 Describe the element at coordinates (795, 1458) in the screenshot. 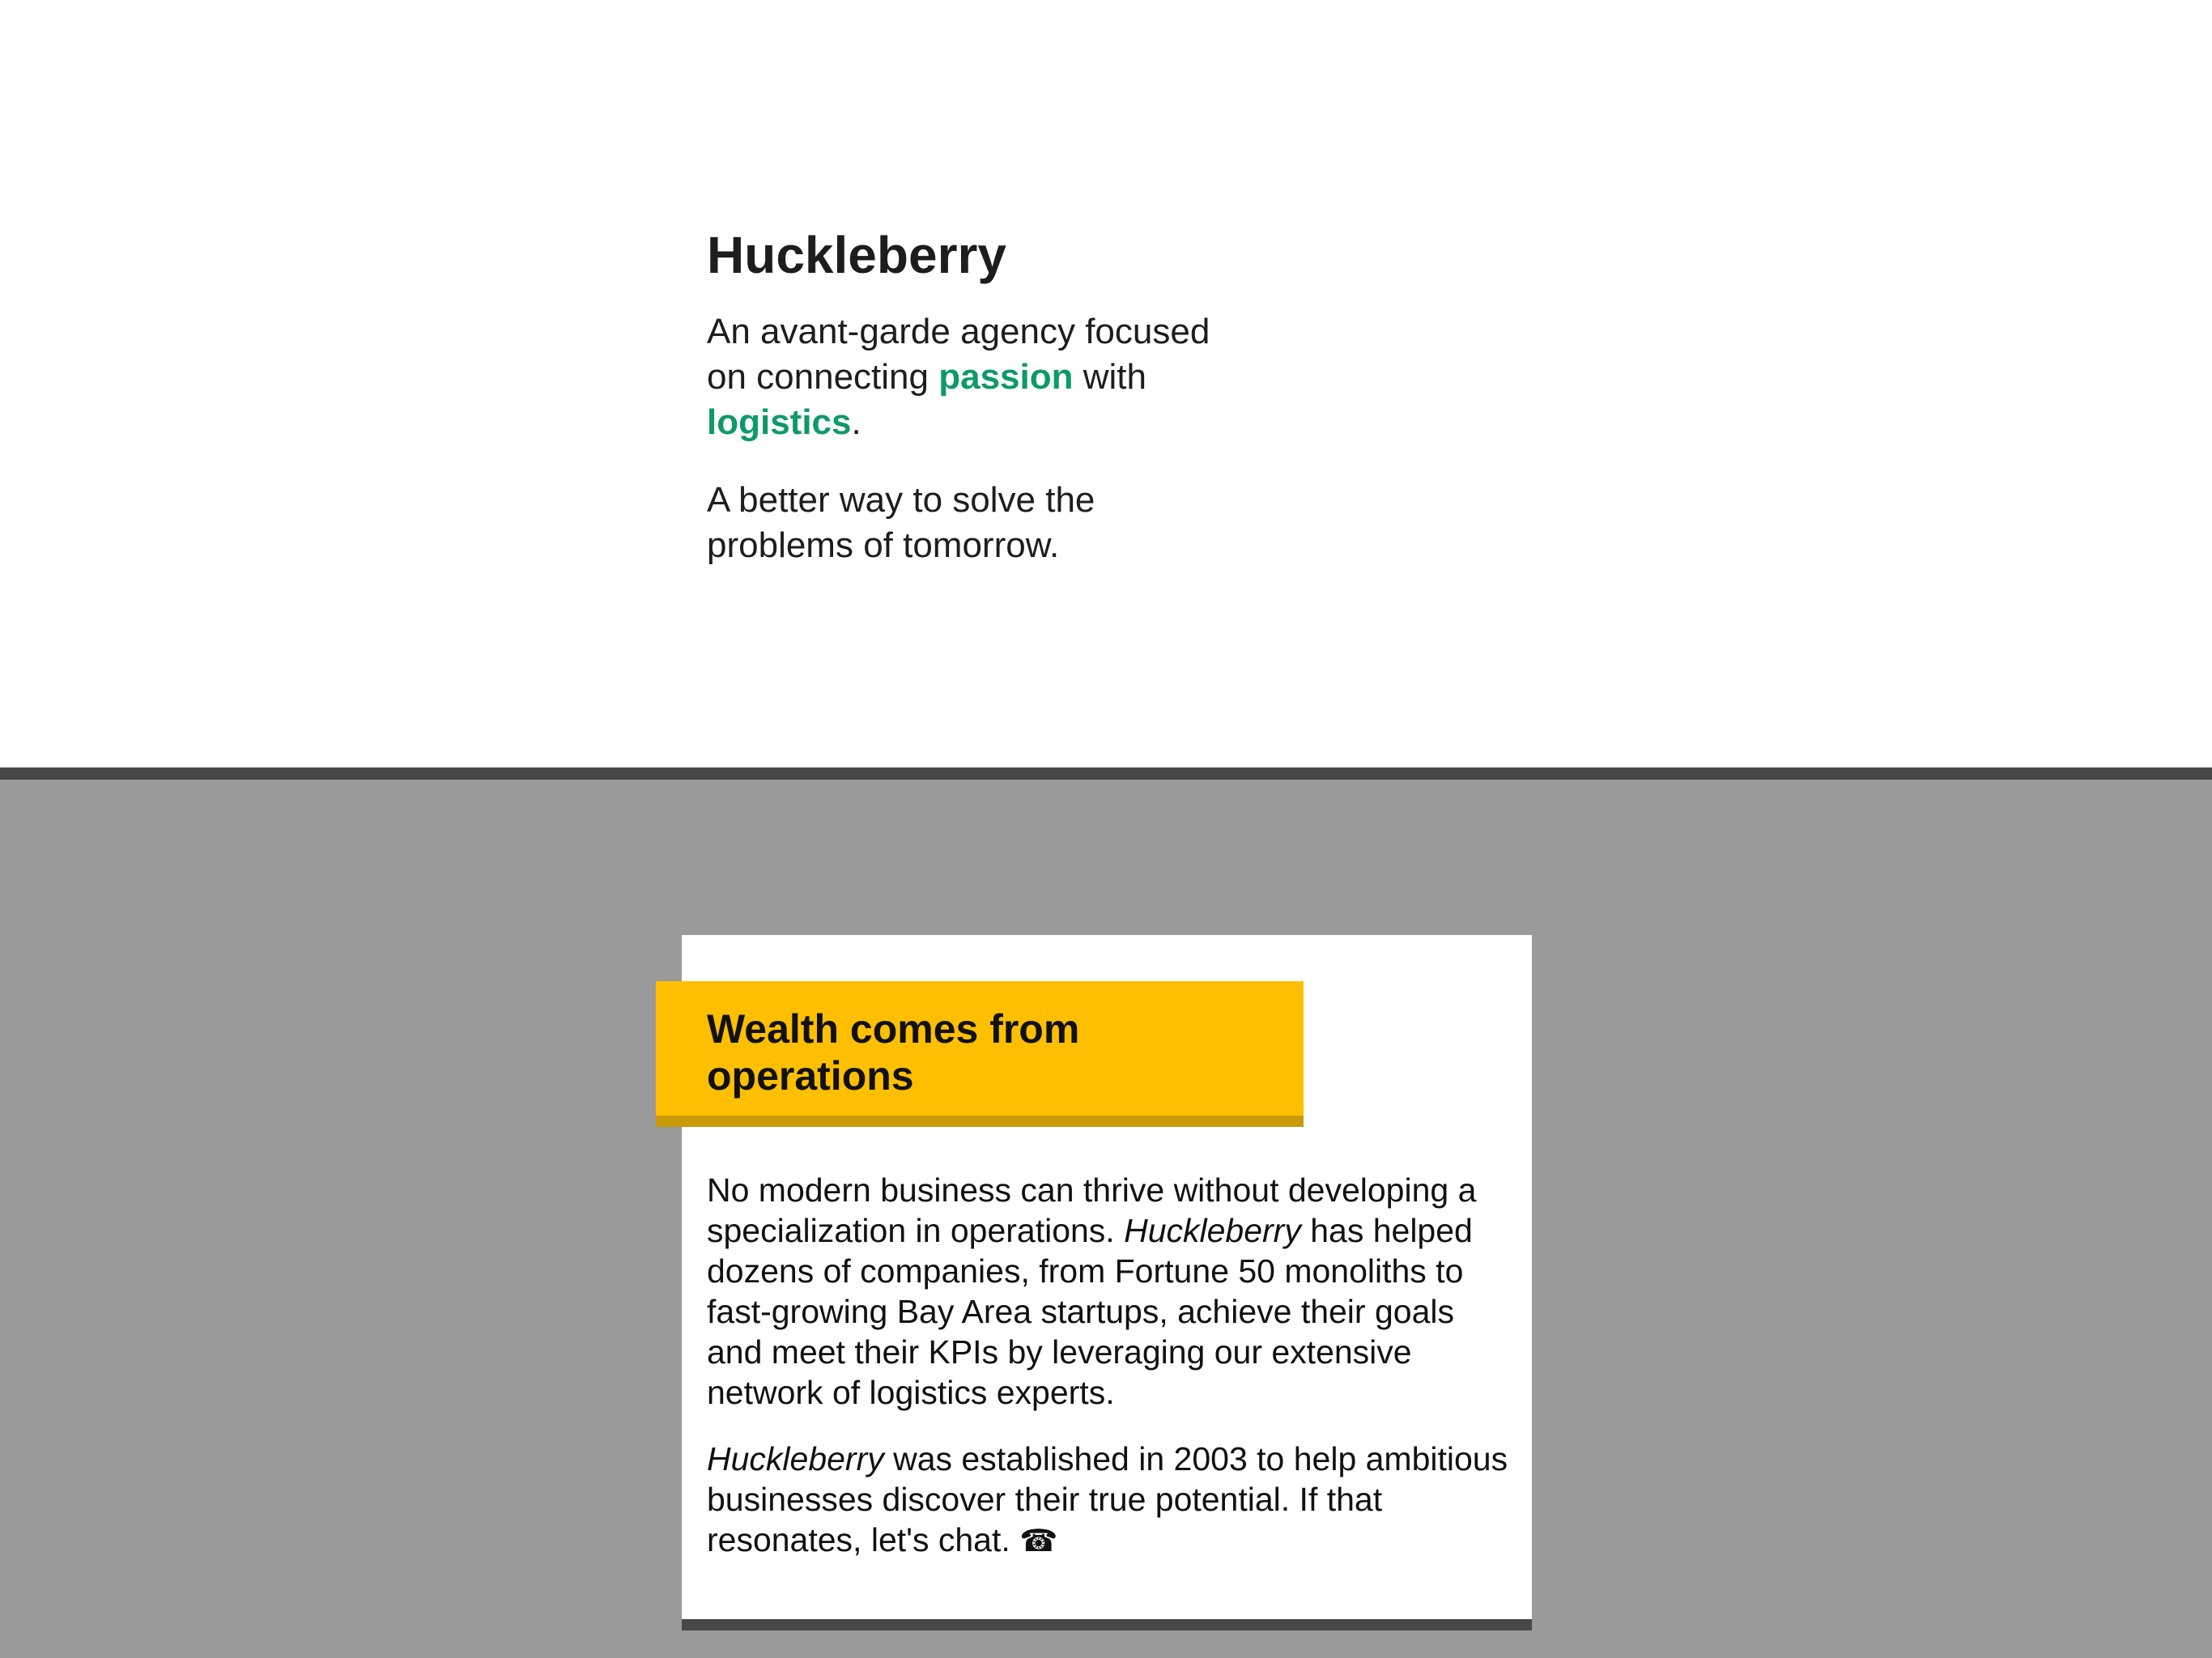

I see `p2-brand: Huckleberry` at that location.